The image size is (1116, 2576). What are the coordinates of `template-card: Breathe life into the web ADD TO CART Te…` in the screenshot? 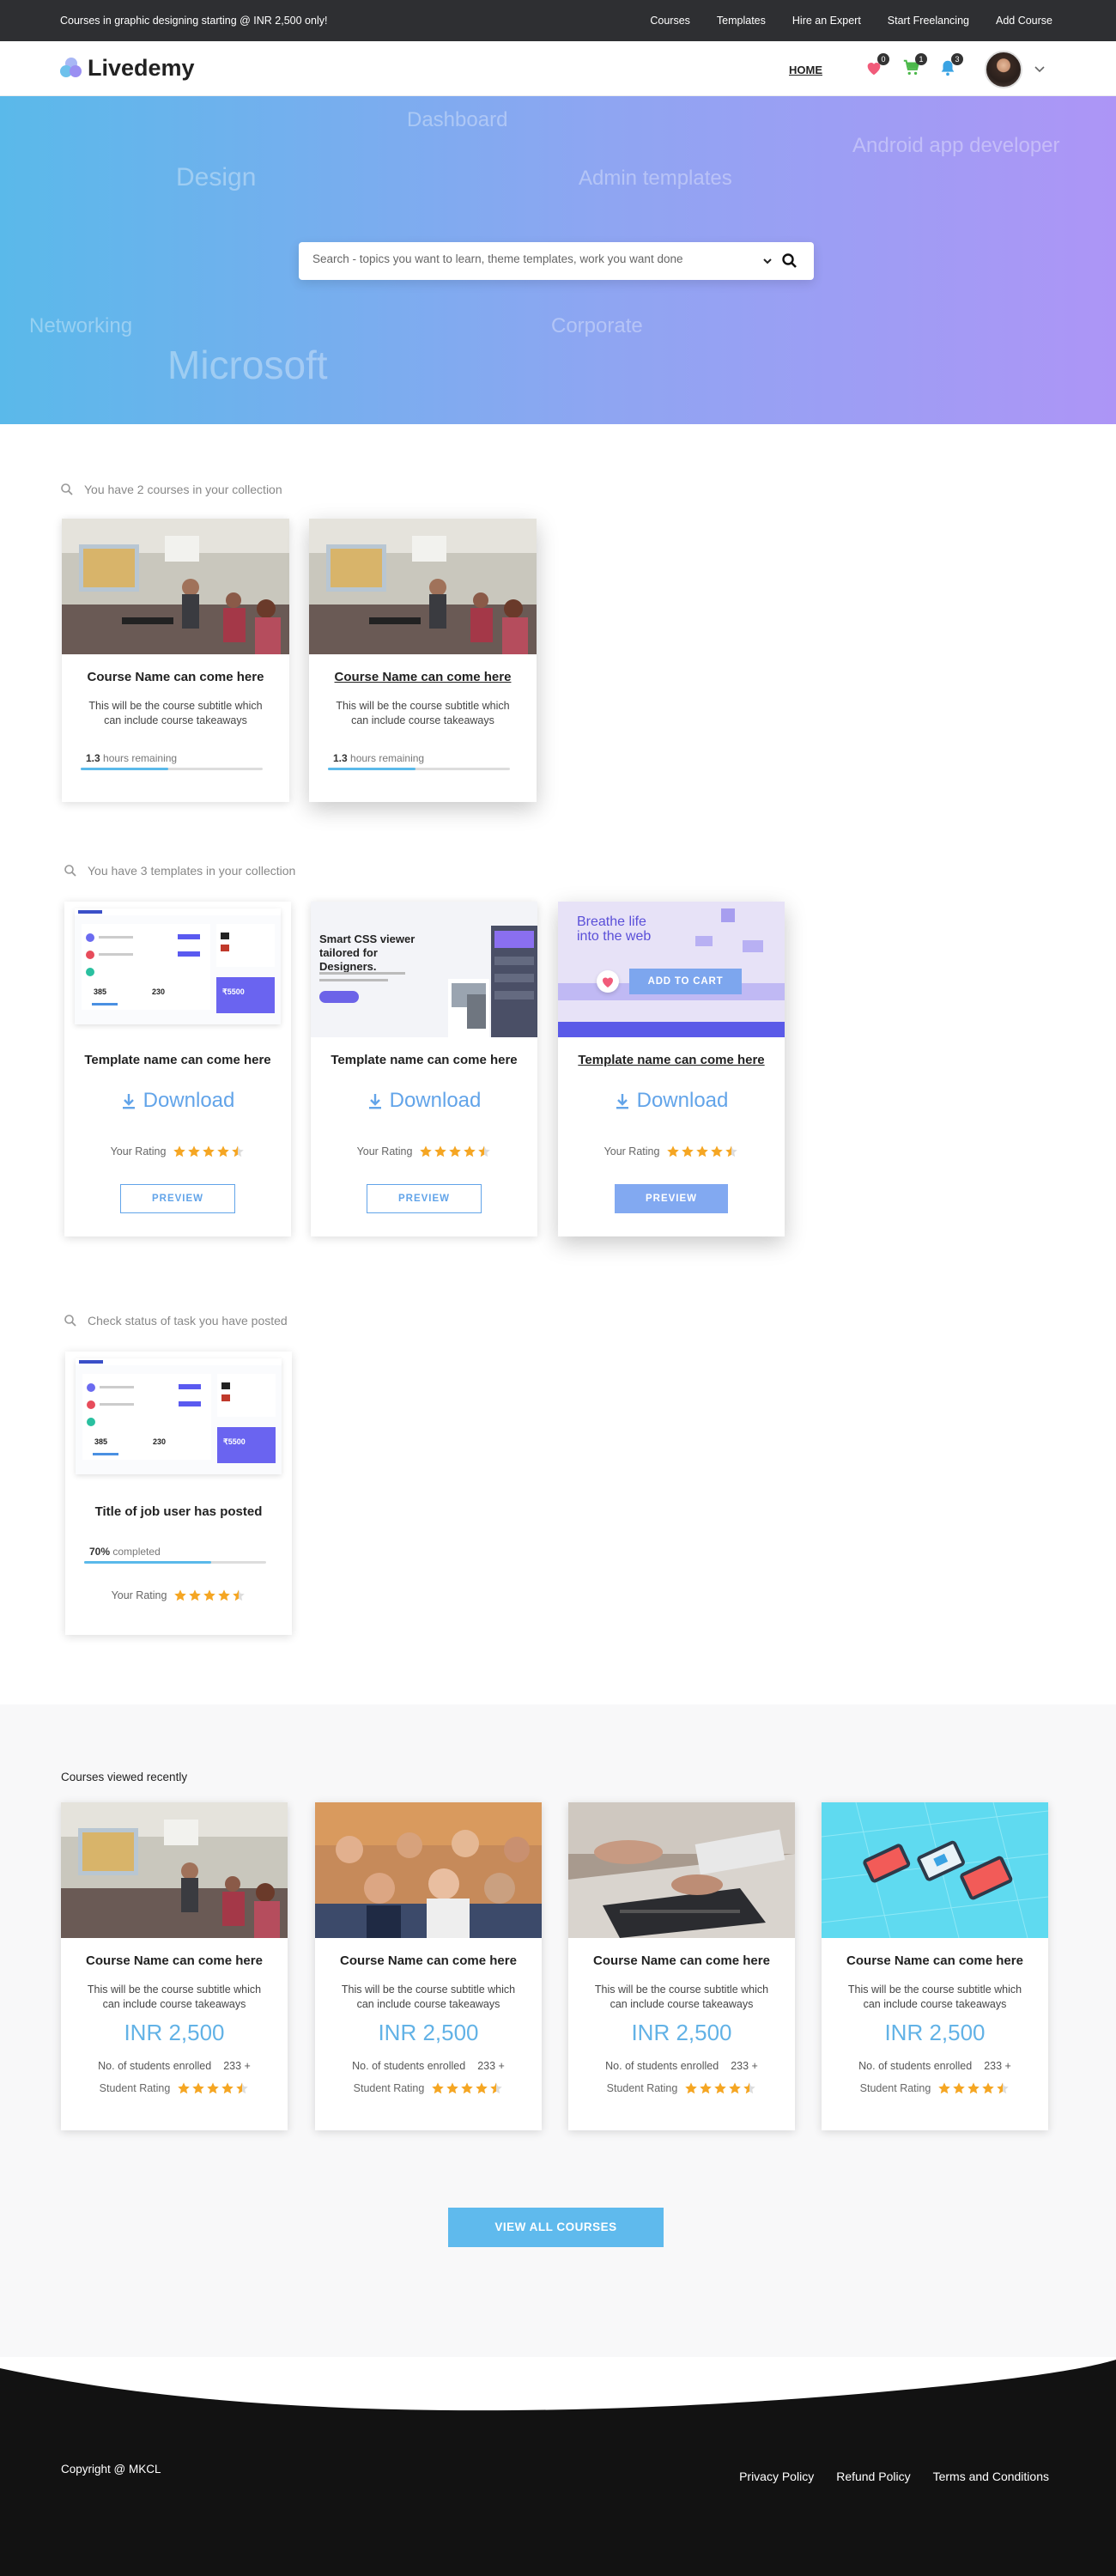 It's located at (671, 1069).